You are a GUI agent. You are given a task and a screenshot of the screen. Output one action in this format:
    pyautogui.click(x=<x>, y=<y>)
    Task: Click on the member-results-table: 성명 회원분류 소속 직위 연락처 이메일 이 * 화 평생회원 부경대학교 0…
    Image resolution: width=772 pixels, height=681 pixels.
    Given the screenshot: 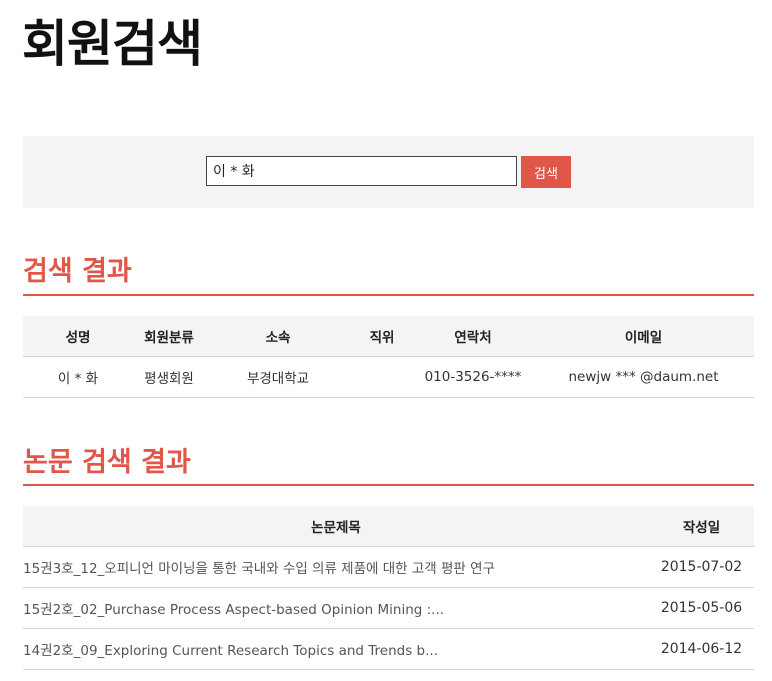 What is the action you would take?
    pyautogui.click(x=388, y=357)
    